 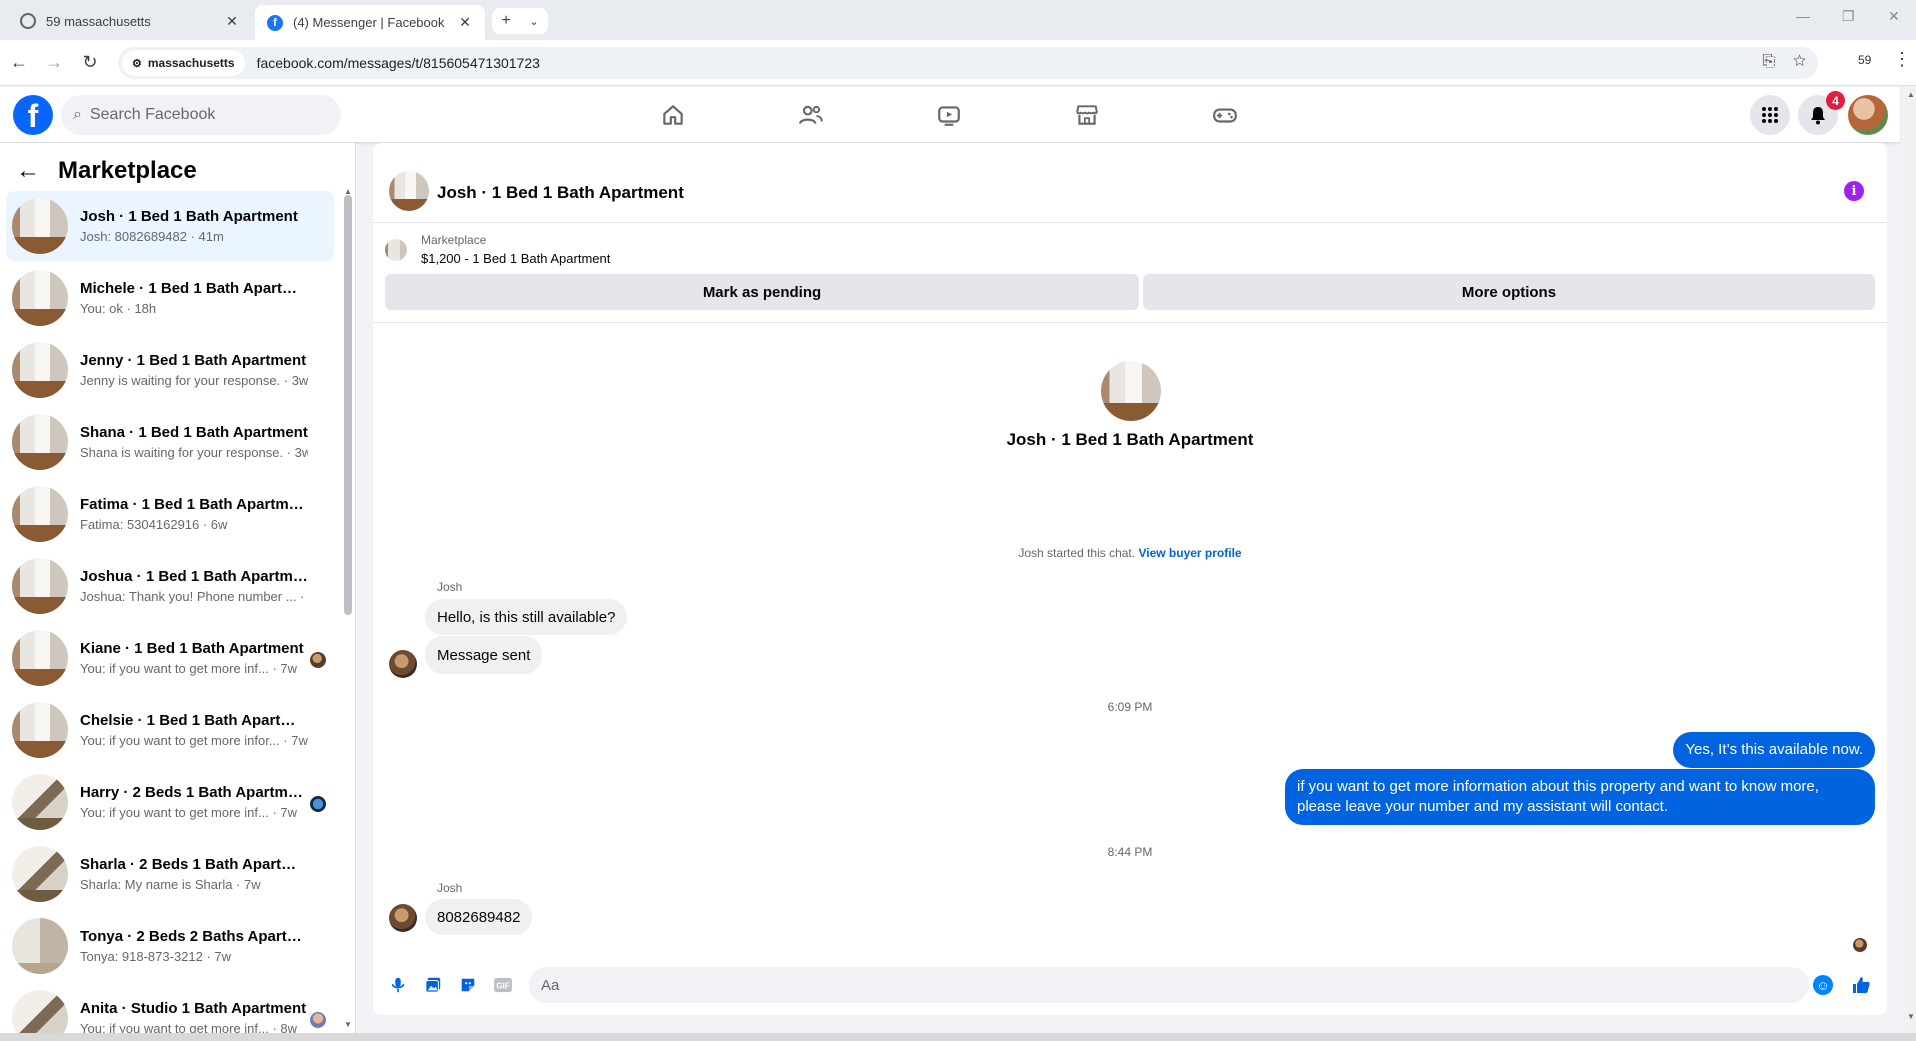 I want to click on marketplace-icon, so click(x=1087, y=115).